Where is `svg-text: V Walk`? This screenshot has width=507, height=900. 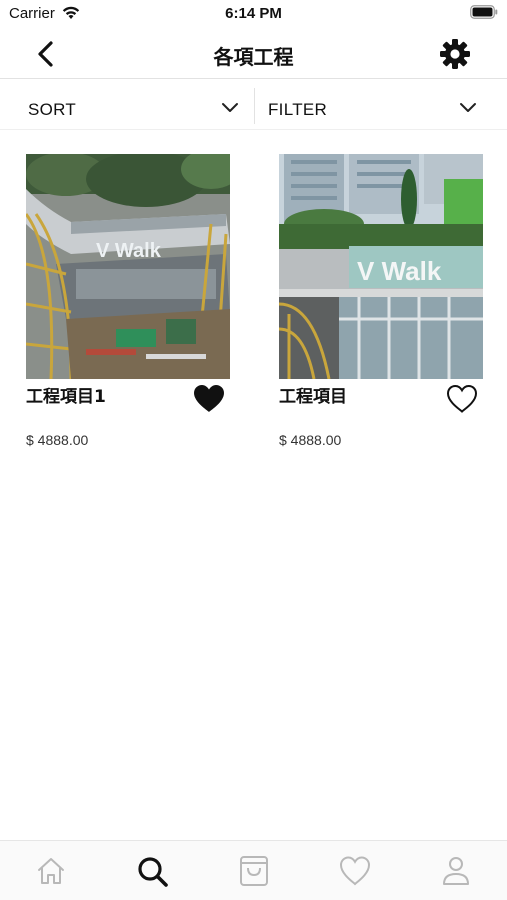
svg-text: V Walk is located at coordinates (399, 271).